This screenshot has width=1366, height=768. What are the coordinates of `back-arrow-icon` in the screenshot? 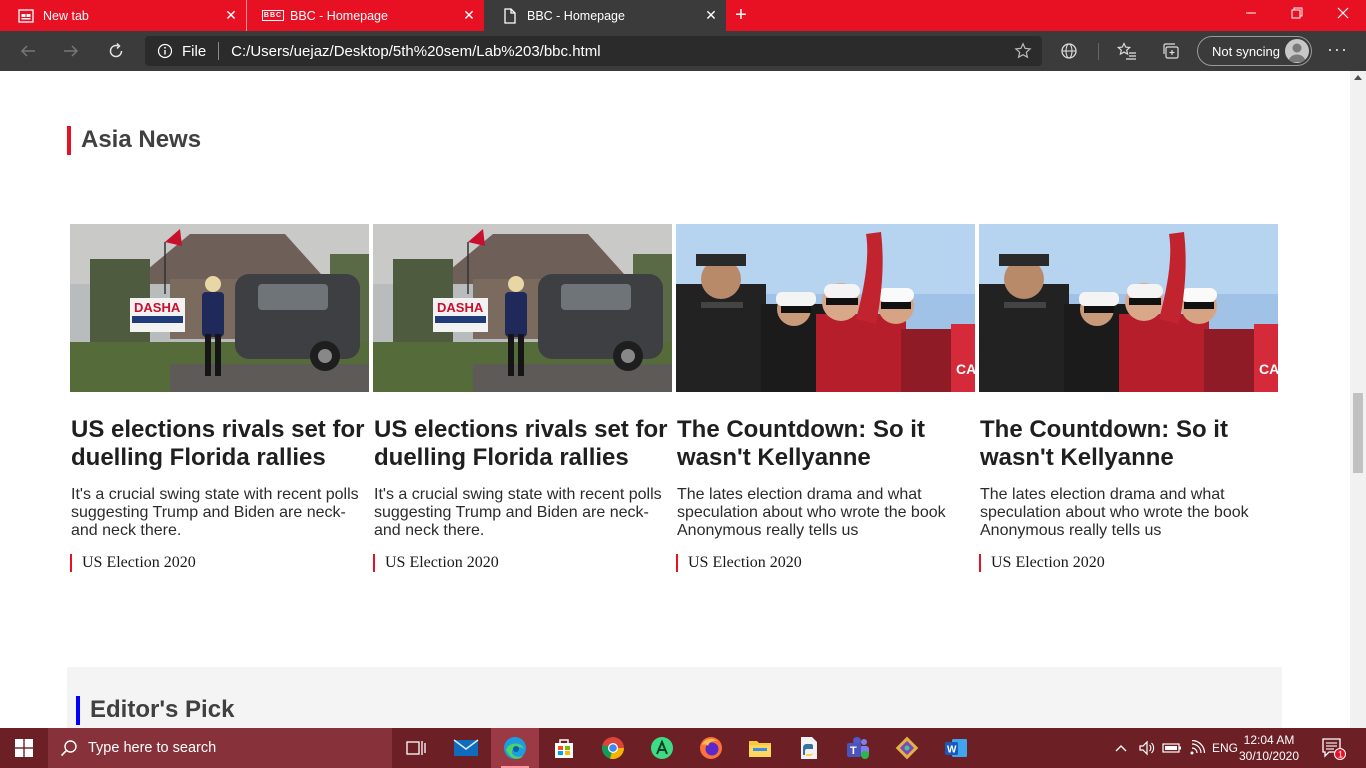 It's located at (28, 51).